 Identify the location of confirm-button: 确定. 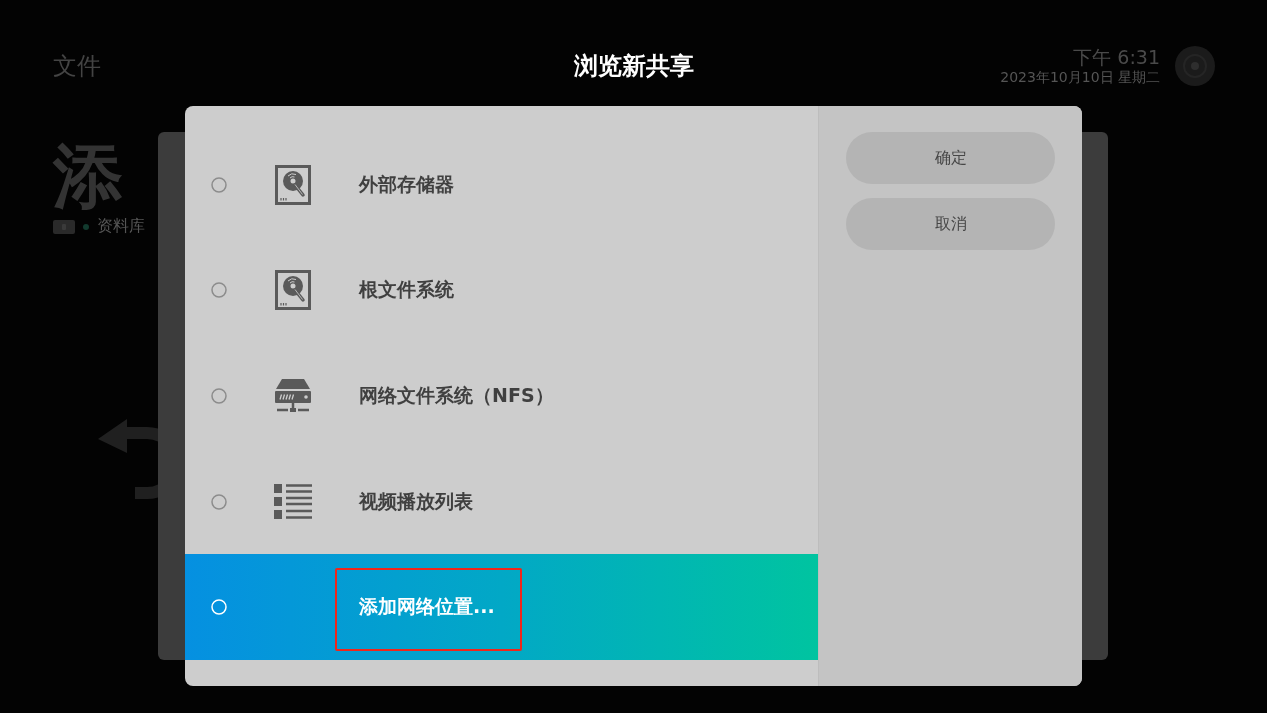
(950, 158).